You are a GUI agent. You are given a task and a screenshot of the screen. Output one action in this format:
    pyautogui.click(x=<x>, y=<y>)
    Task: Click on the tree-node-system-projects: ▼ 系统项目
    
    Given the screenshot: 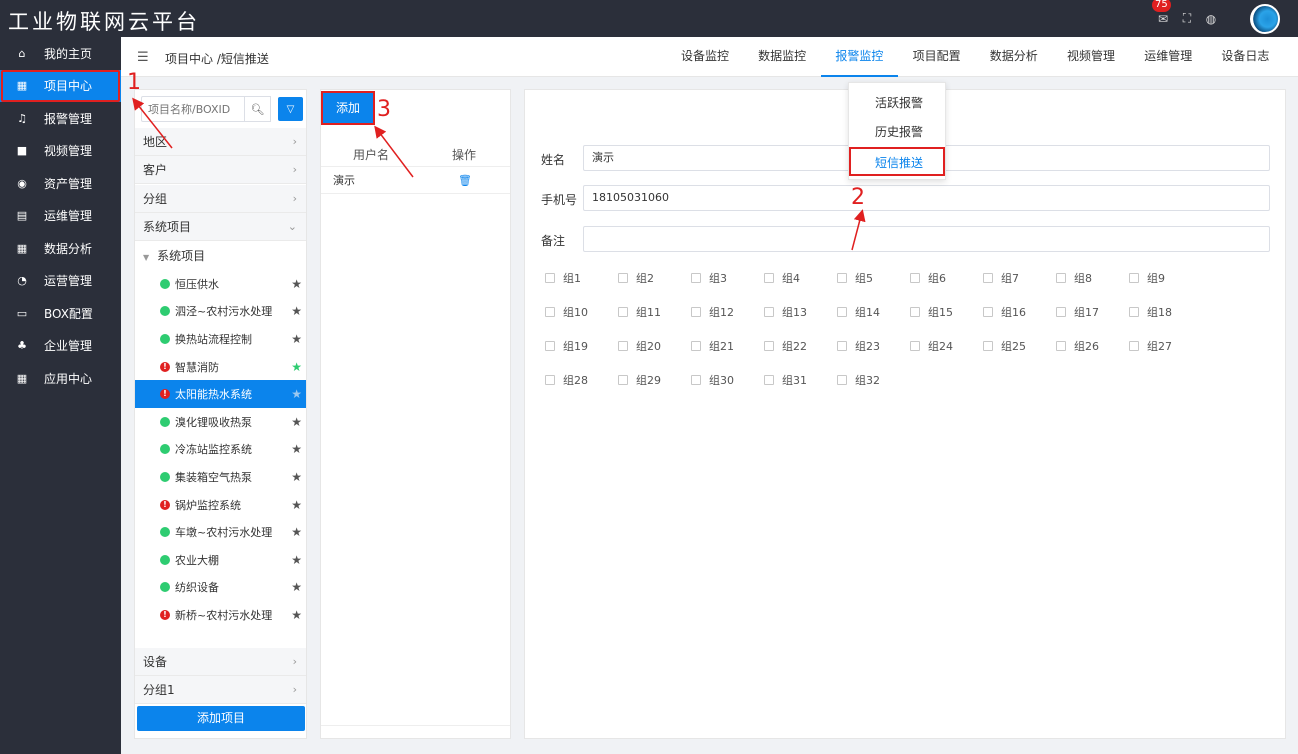 What is the action you would take?
    pyautogui.click(x=220, y=256)
    